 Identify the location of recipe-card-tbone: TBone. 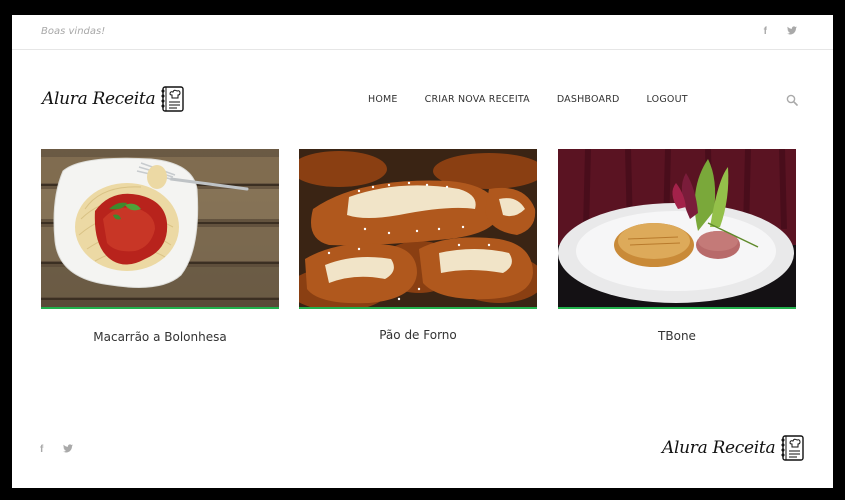
(677, 246).